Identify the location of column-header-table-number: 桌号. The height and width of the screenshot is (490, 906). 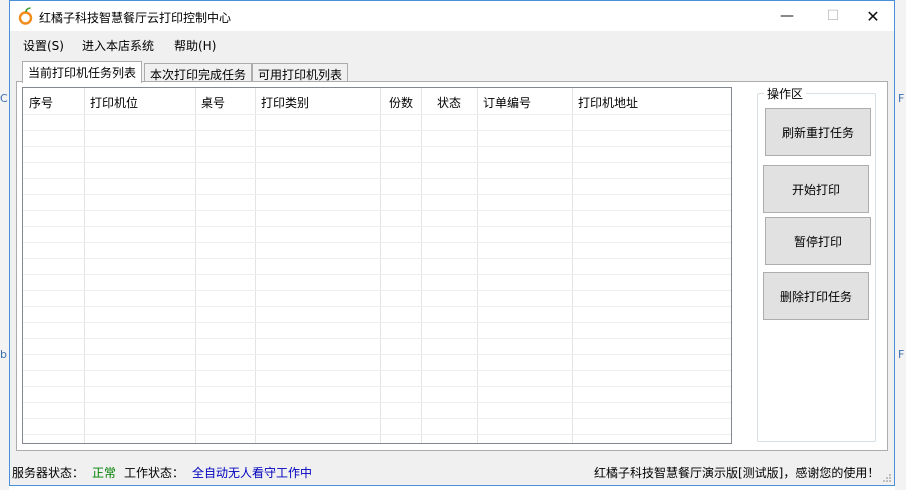
(213, 102).